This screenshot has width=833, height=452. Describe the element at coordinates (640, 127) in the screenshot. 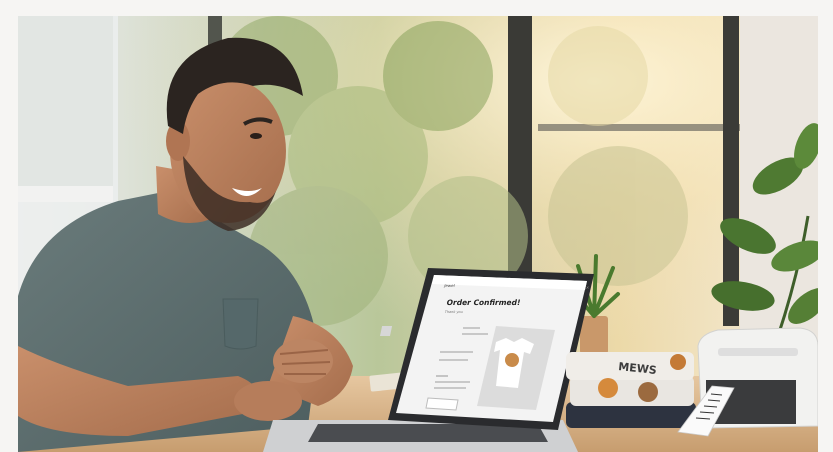

I see `window-transom` at that location.